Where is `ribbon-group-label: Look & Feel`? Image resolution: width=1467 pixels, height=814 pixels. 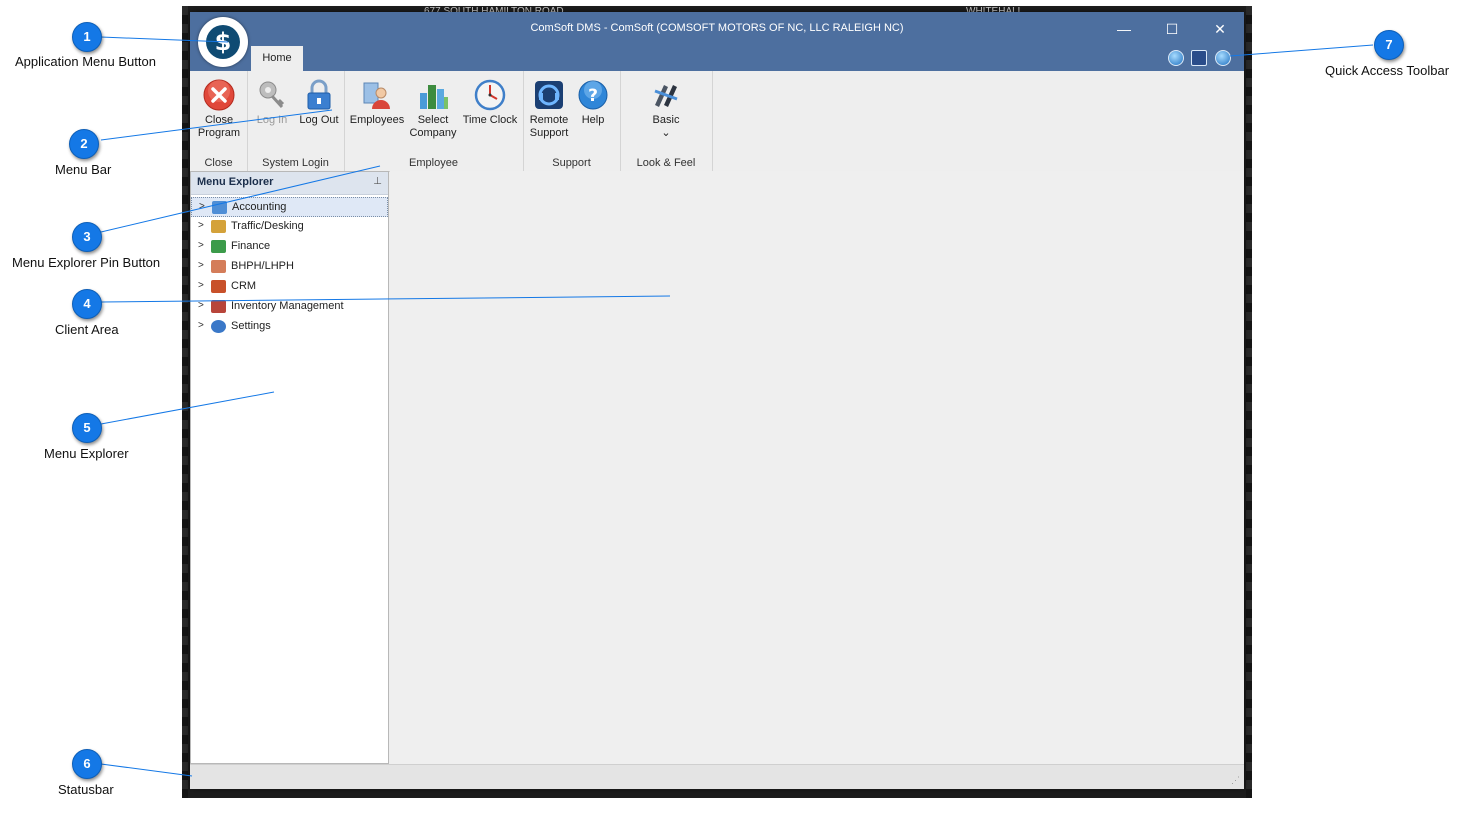 ribbon-group-label: Look & Feel is located at coordinates (666, 163).